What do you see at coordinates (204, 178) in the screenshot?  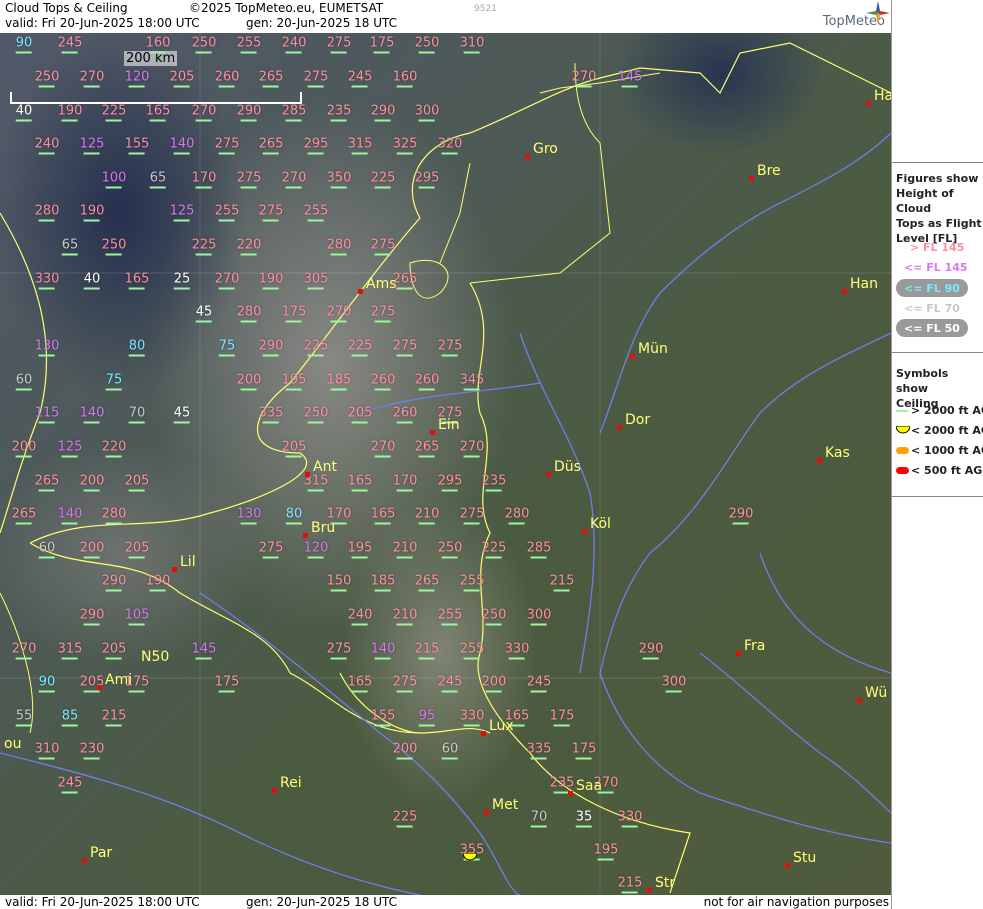 I see `flight-level-label: 170` at bounding box center [204, 178].